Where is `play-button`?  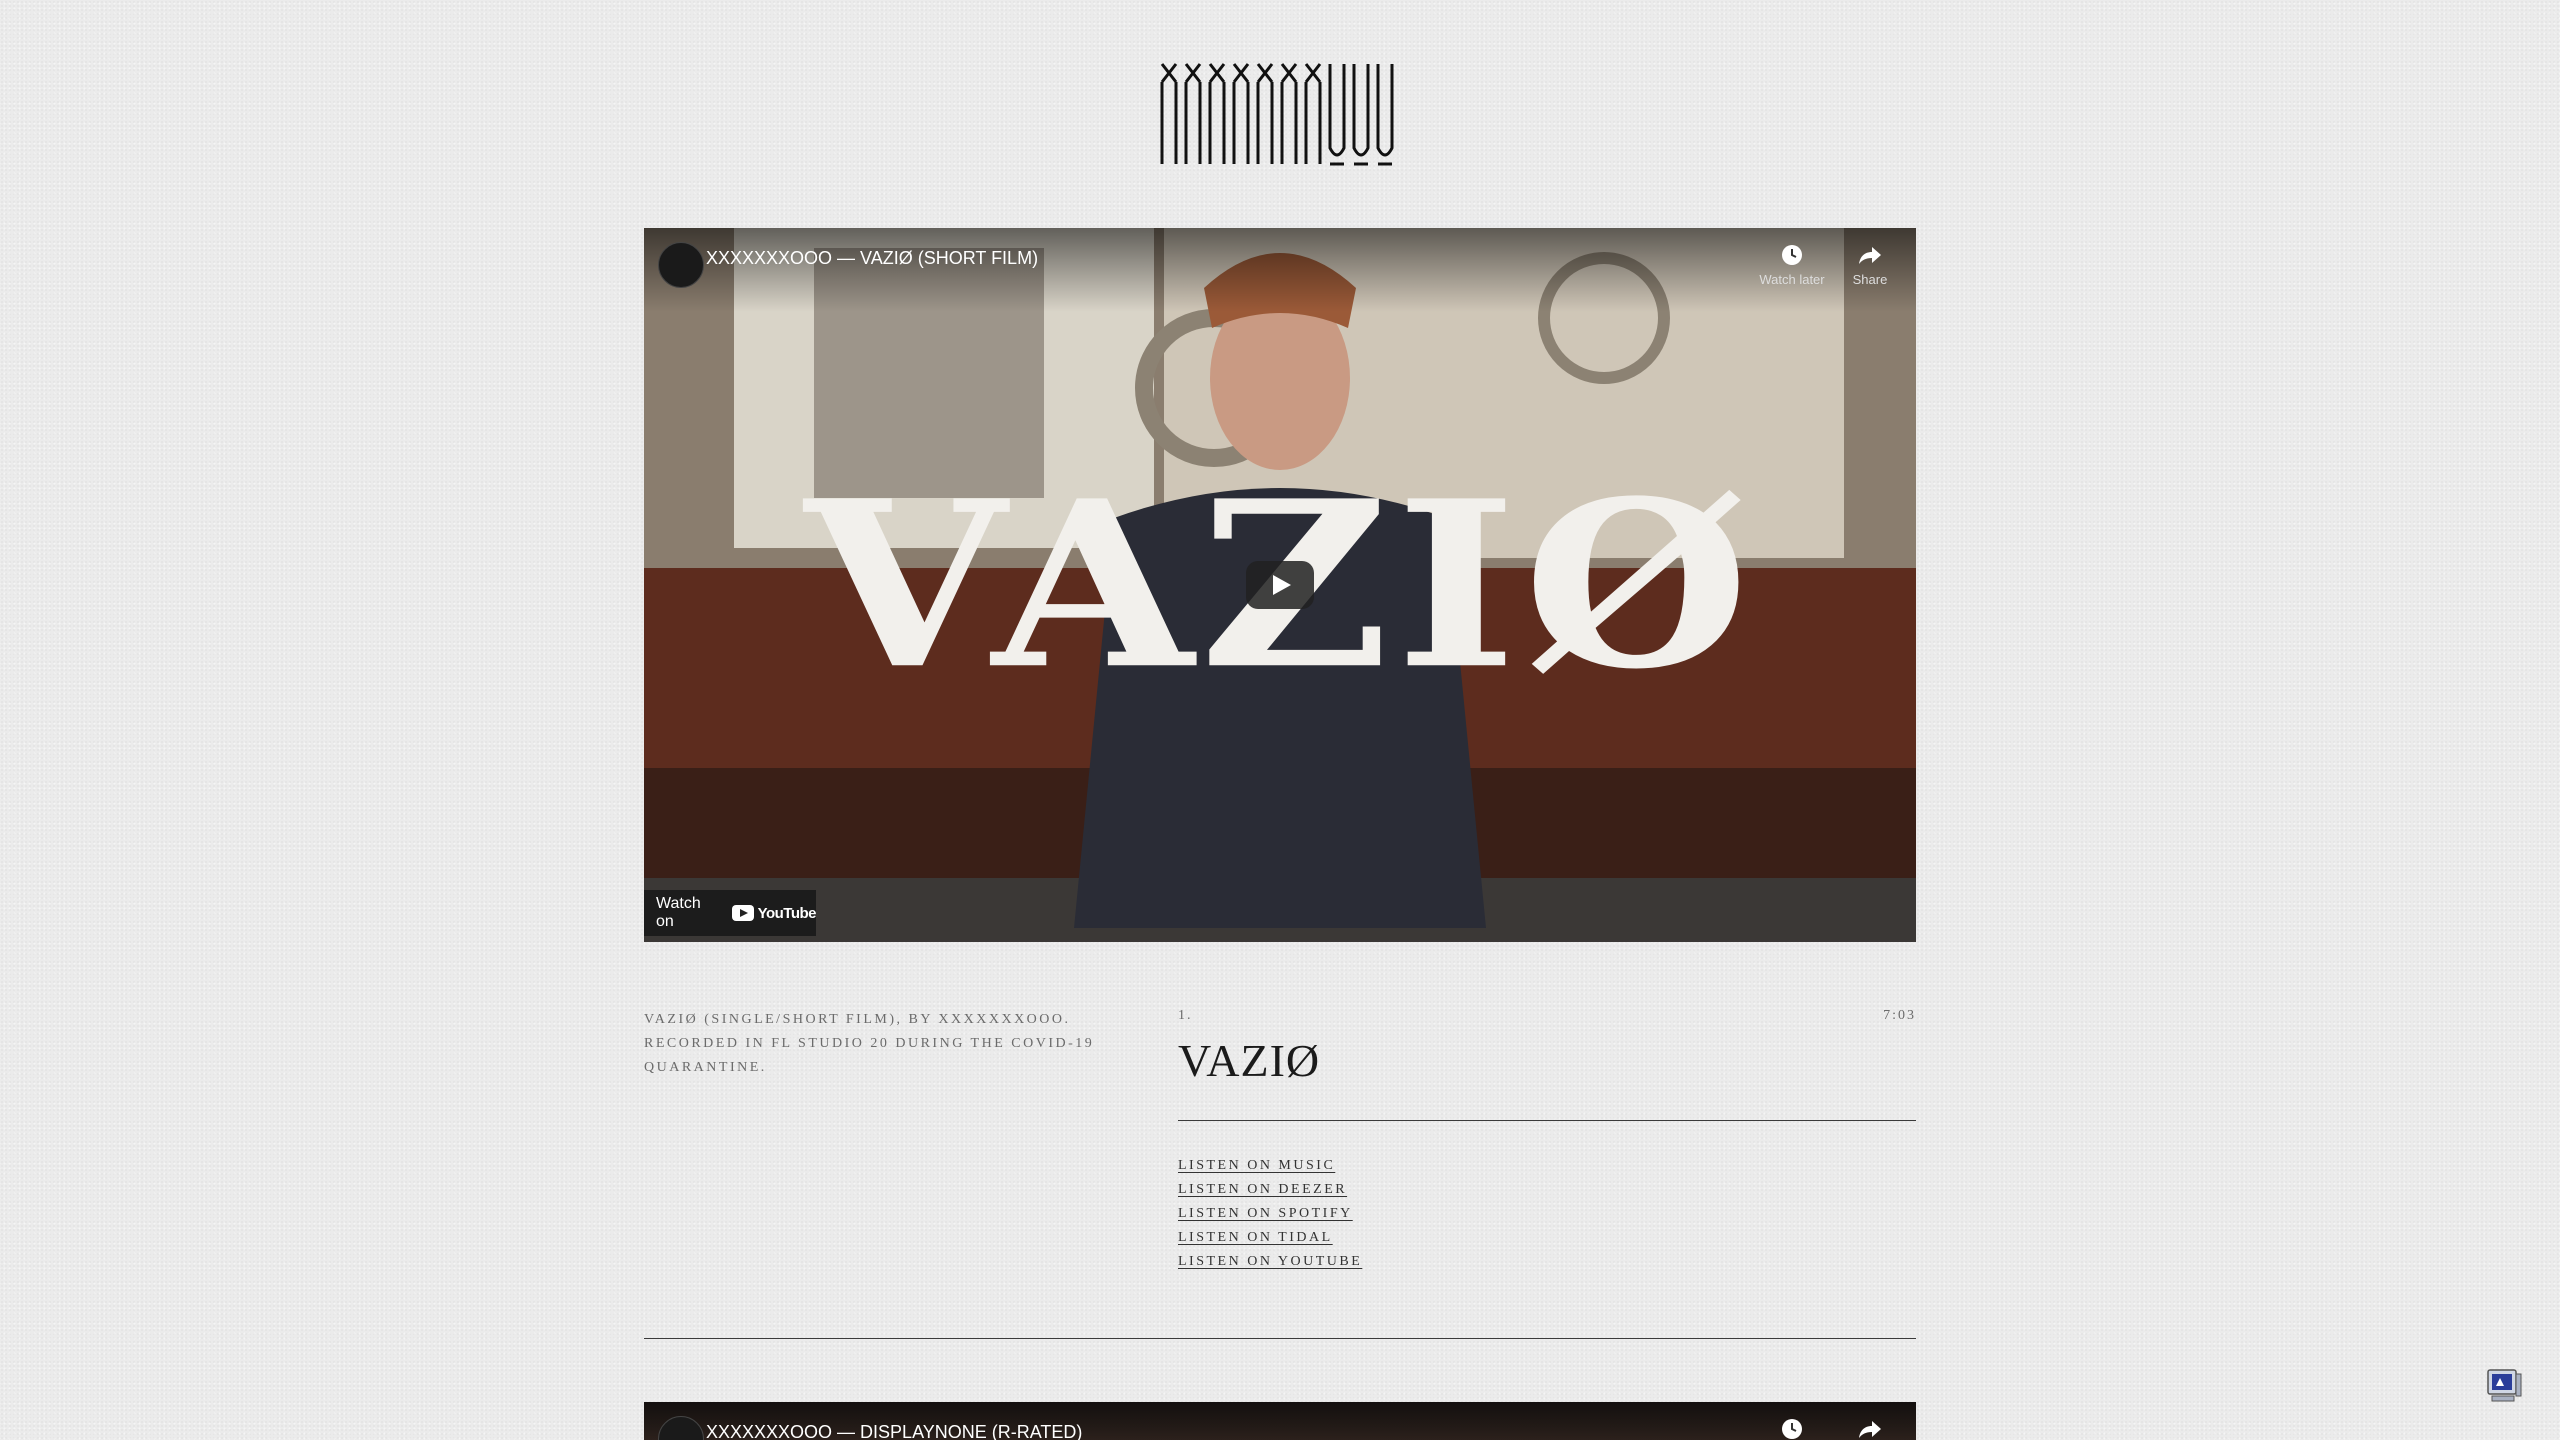
play-button is located at coordinates (1280, 585).